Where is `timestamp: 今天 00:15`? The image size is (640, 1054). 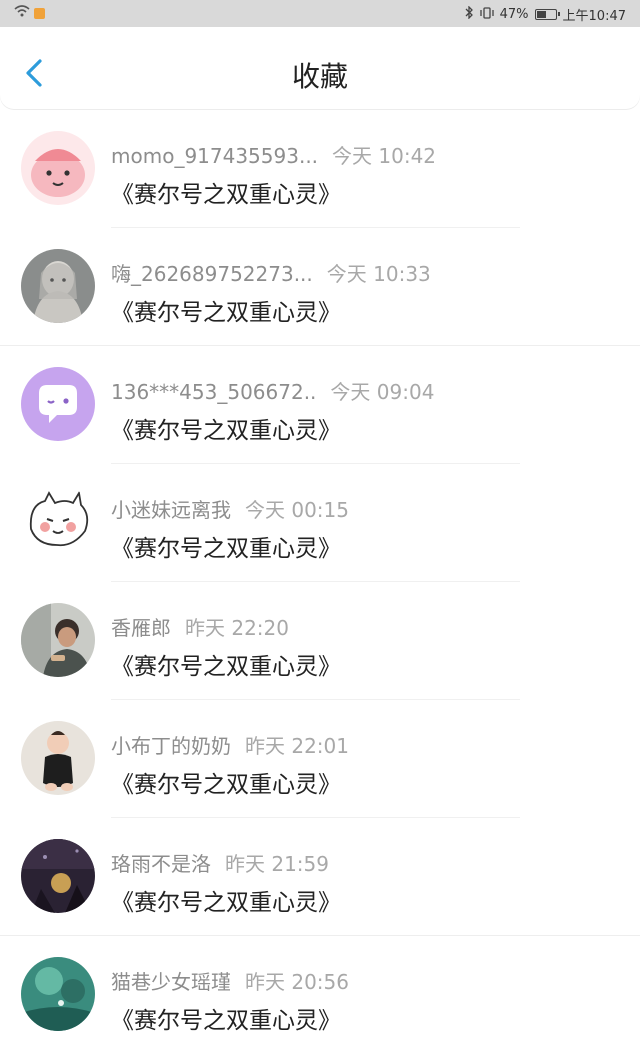
timestamp: 今天 00:15 is located at coordinates (297, 510).